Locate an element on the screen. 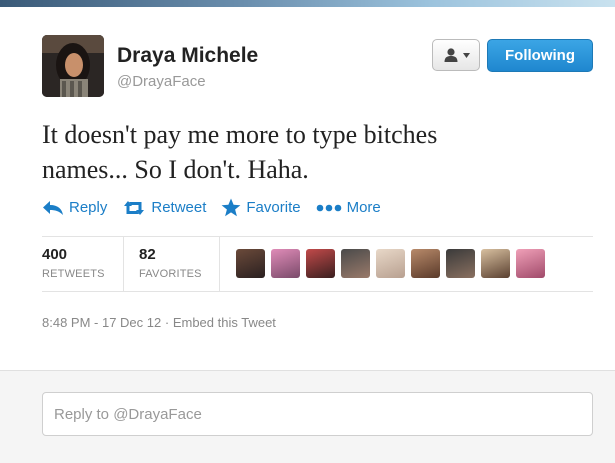 The width and height of the screenshot is (615, 463). retweet-label: Retweet is located at coordinates (179, 207).